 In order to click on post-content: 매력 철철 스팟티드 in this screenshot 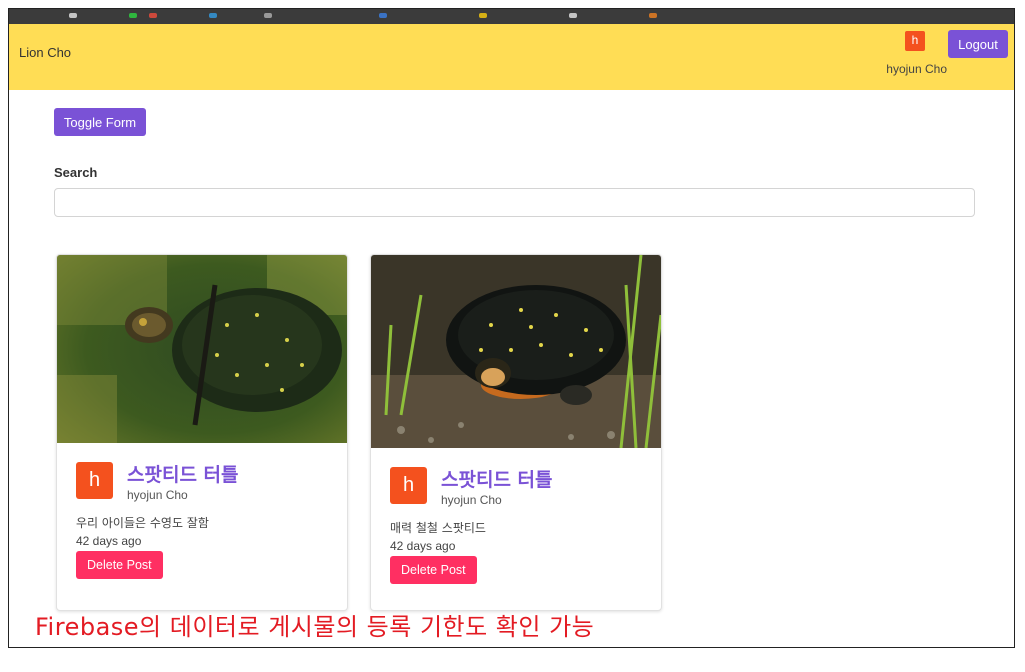, I will do `click(438, 528)`.